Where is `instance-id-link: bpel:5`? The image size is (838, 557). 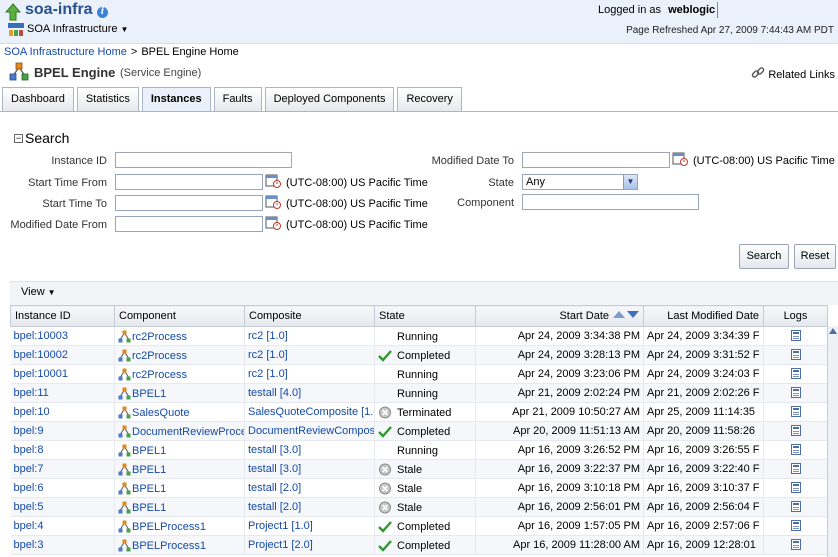 instance-id-link: bpel:5 is located at coordinates (29, 507).